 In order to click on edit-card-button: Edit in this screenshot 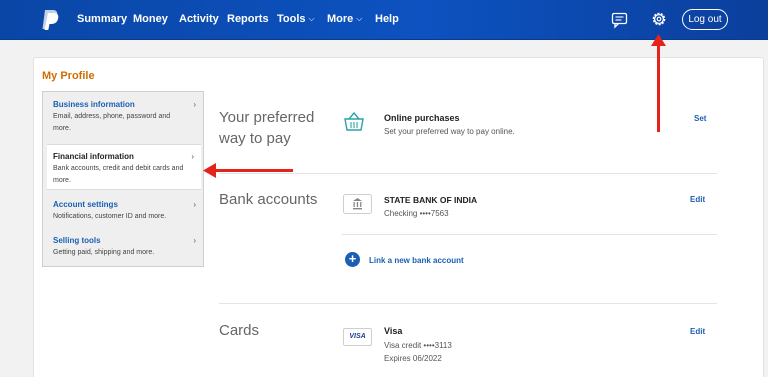, I will do `click(697, 331)`.